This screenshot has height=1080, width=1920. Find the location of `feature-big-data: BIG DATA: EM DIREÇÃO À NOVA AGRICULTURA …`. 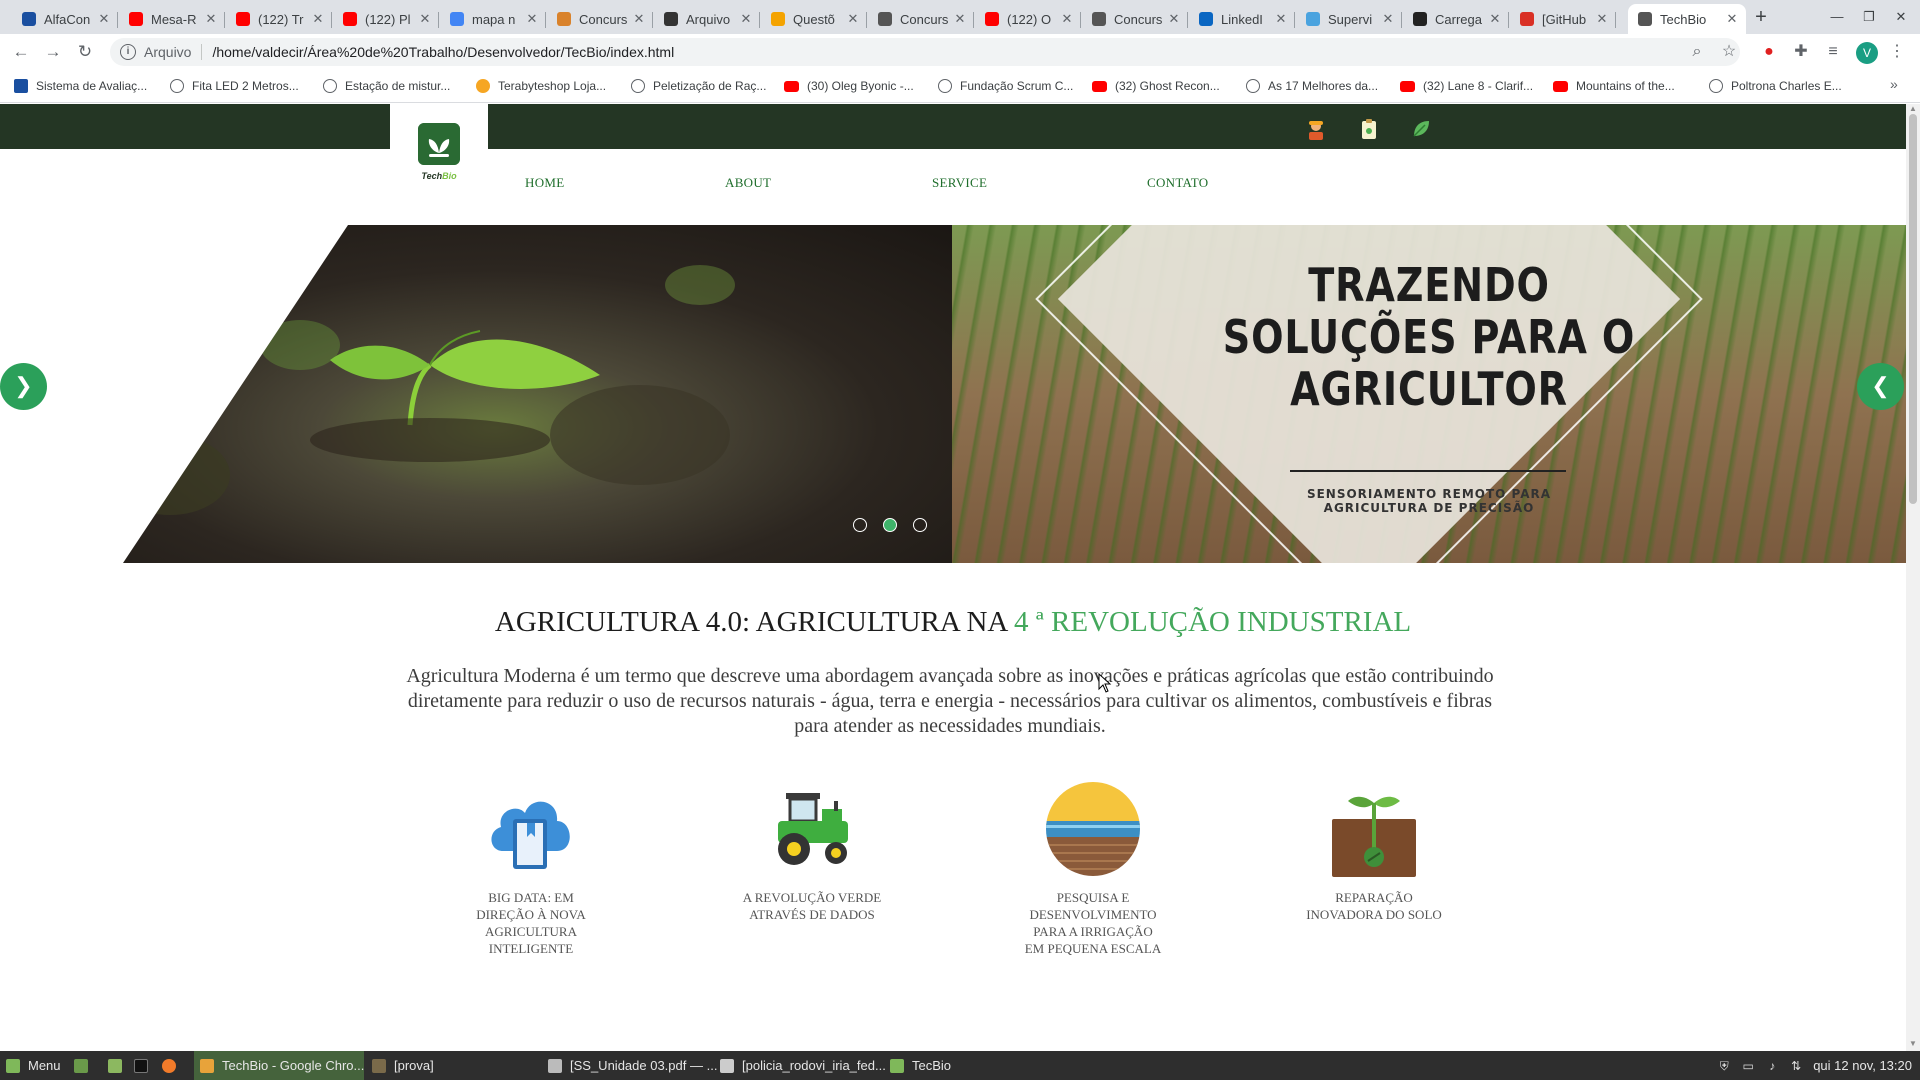

feature-big-data: BIG DATA: EM DIREÇÃO À NOVA AGRICULTURA … is located at coordinates (531, 869).